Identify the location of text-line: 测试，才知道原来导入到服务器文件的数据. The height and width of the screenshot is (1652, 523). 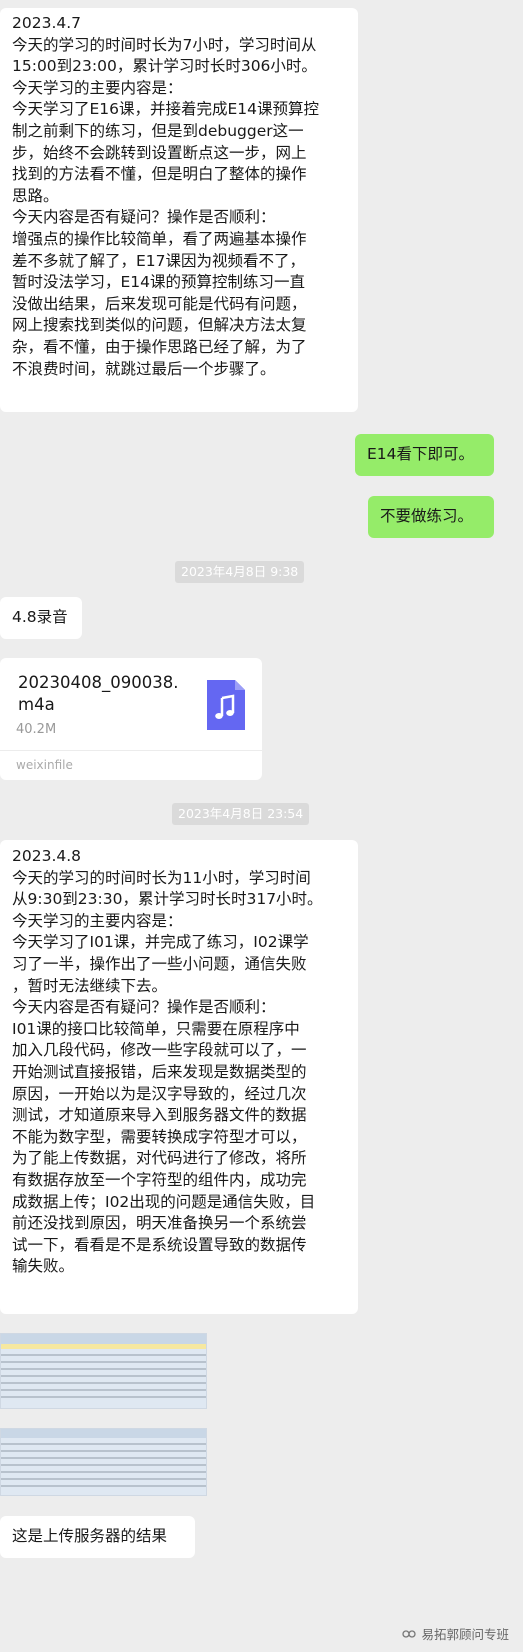
(159, 1115).